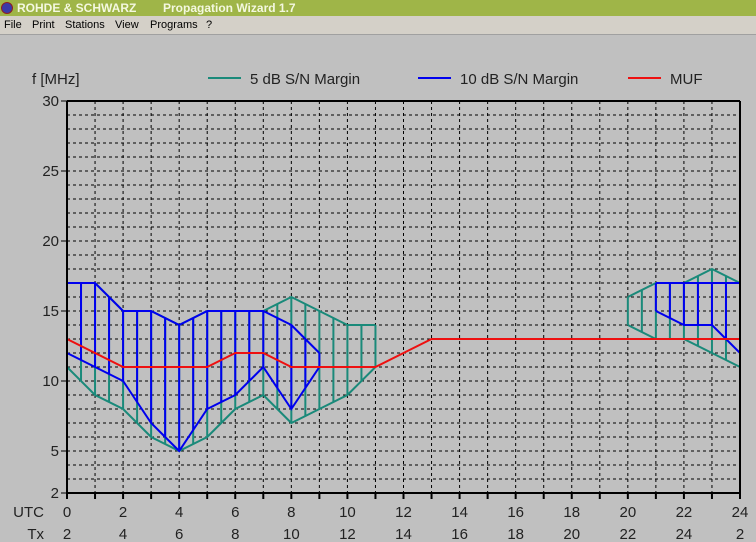 This screenshot has height=542, width=756. Describe the element at coordinates (305, 79) in the screenshot. I see `legend-label-5db: 5 dB S/N Margin` at that location.